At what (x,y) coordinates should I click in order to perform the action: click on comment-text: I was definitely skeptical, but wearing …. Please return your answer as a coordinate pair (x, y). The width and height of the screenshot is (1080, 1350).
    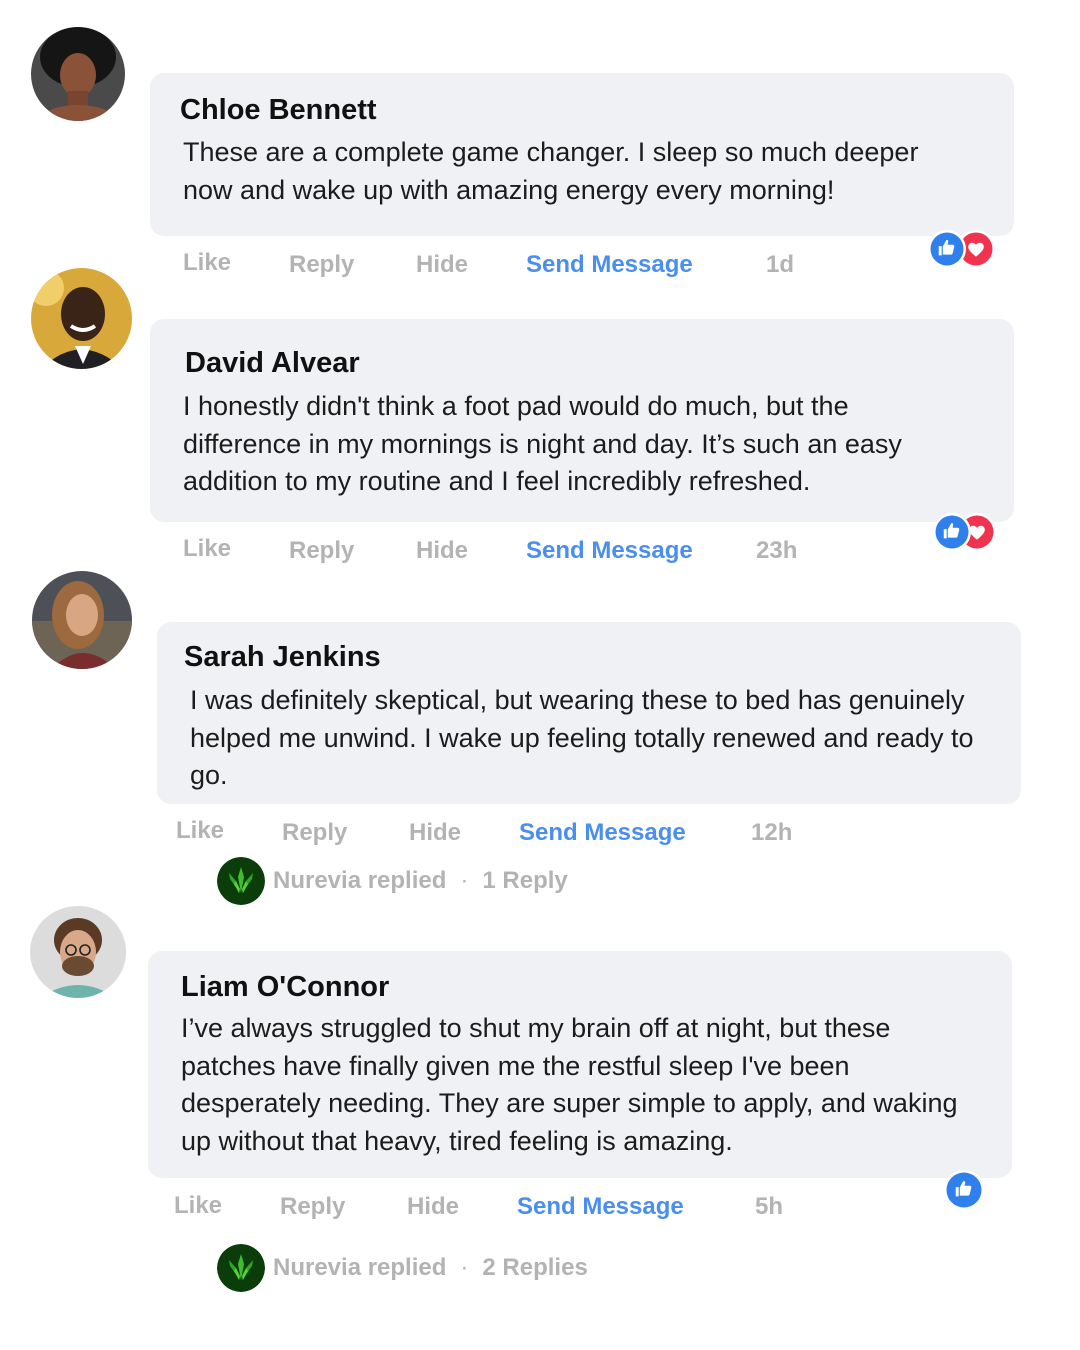
    Looking at the image, I should click on (582, 737).